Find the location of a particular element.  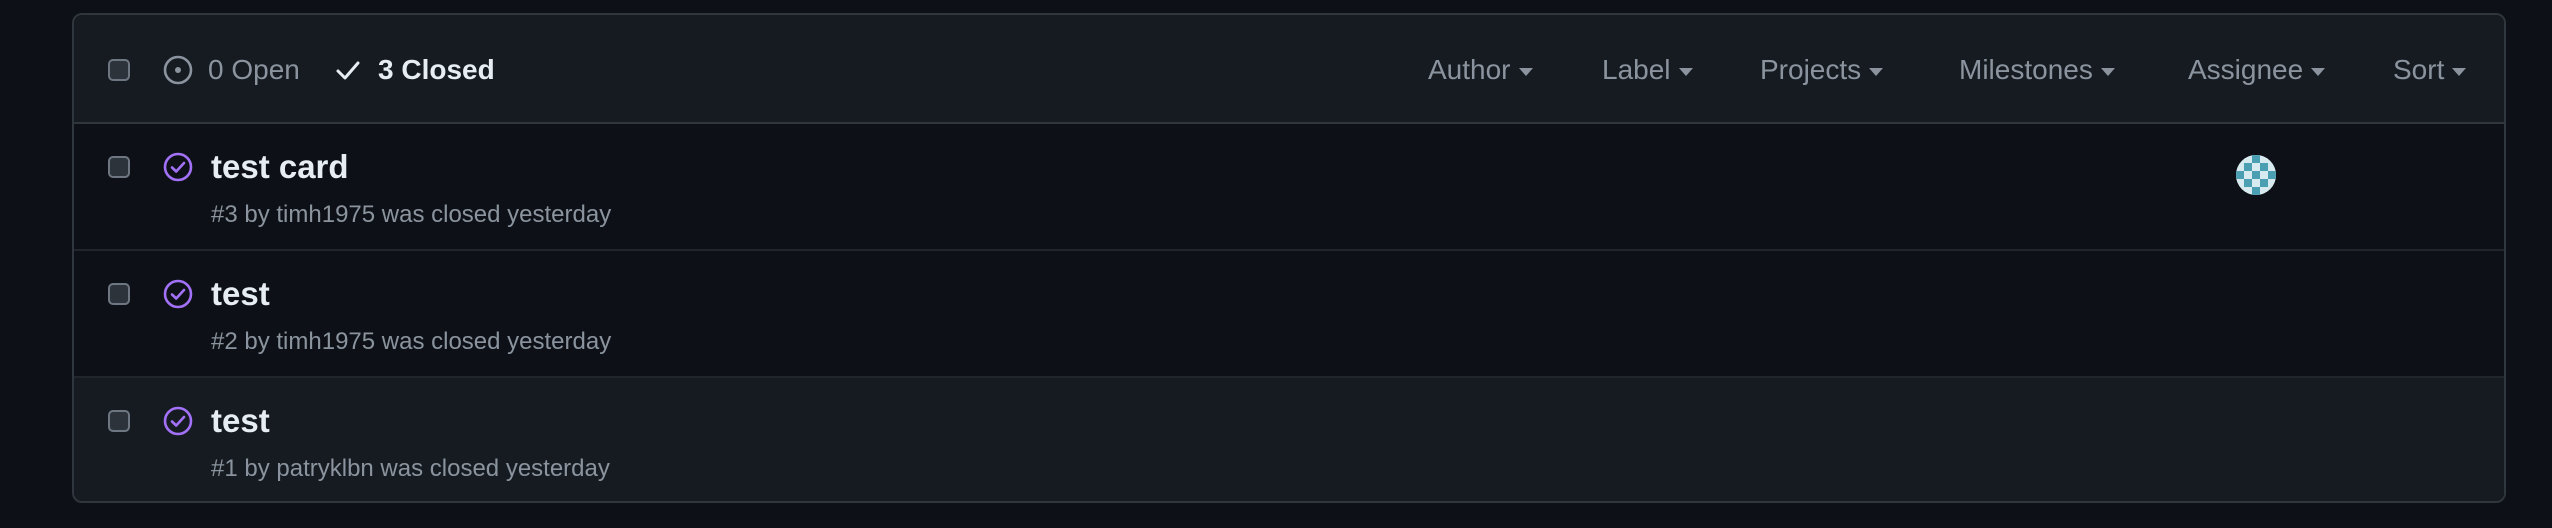

open-issues-toggle: 0 Open is located at coordinates (231, 70).